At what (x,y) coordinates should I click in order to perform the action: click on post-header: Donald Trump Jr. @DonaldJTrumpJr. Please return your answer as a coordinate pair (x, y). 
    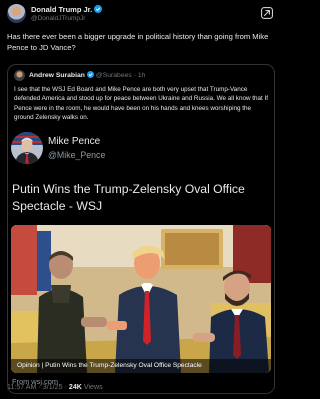
    Looking at the image, I should click on (140, 14).